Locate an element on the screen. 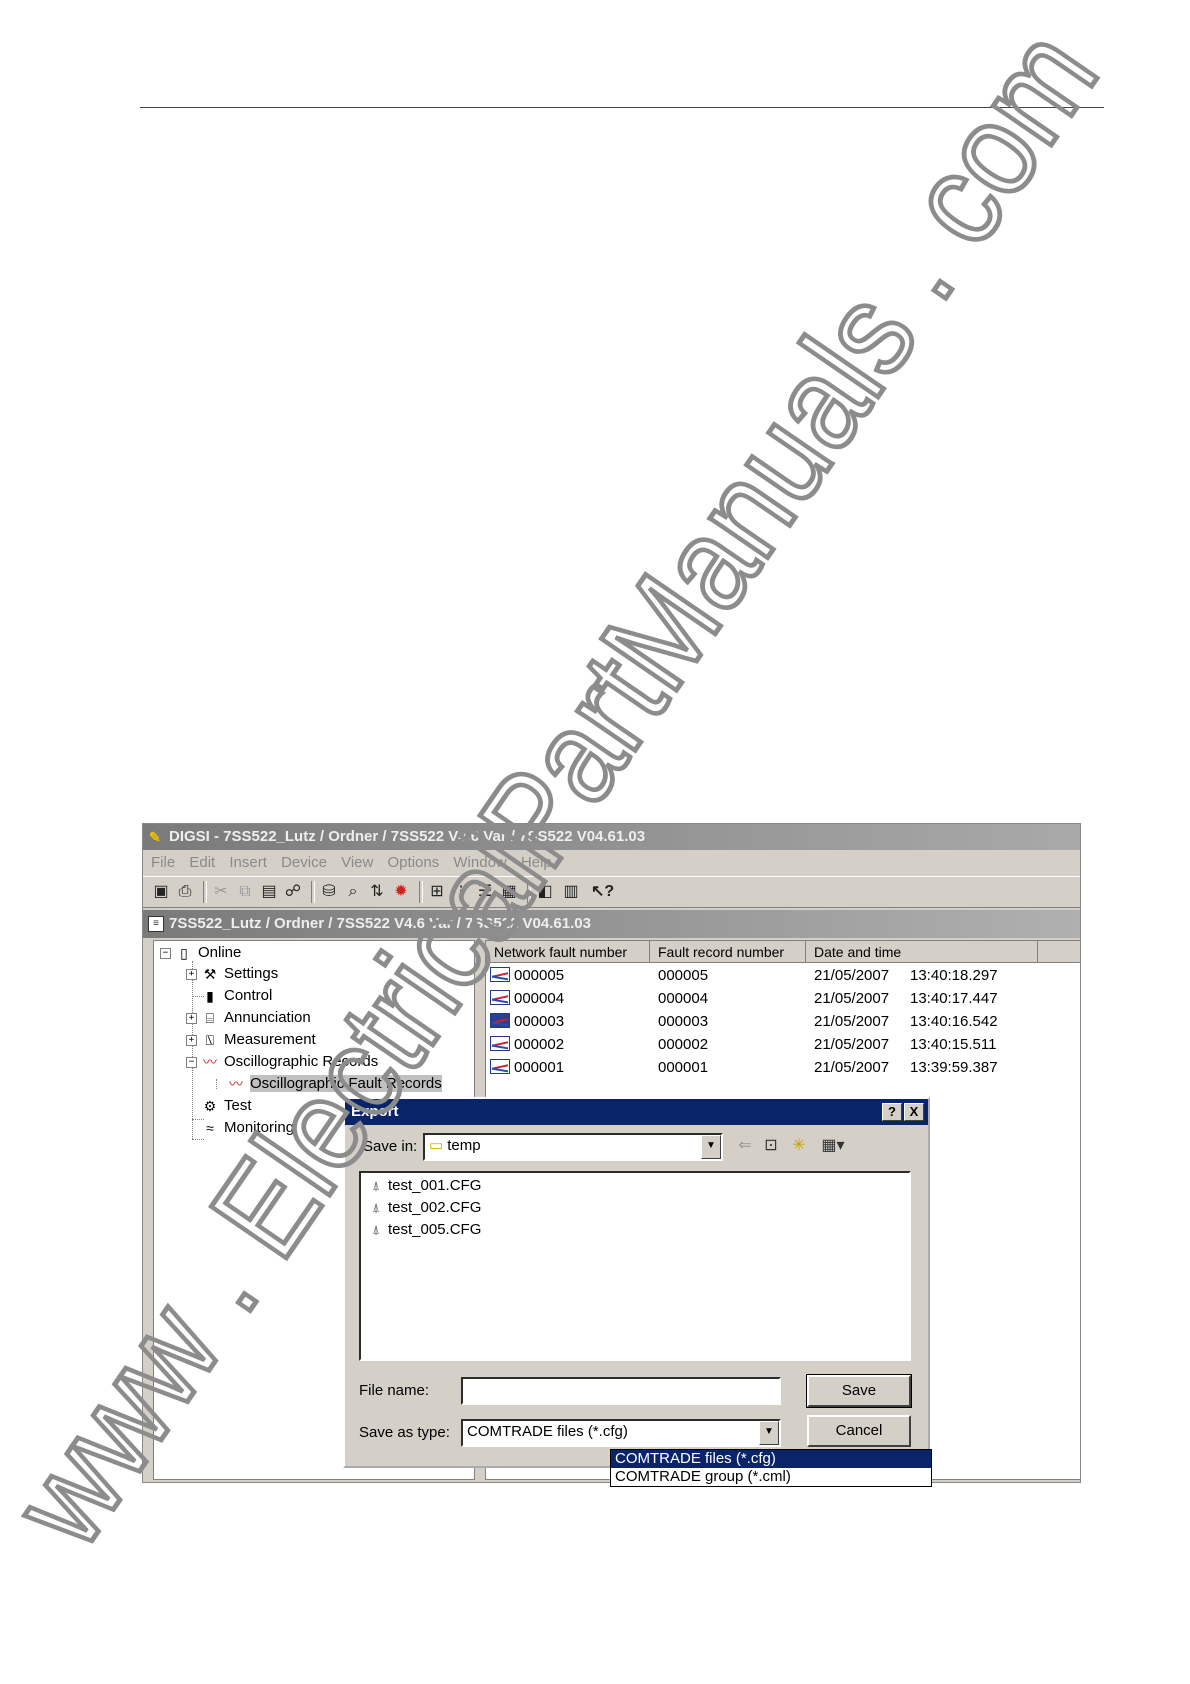 This screenshot has width=1190, height=1684. column-header-date-time: Date and time is located at coordinates (922, 952).